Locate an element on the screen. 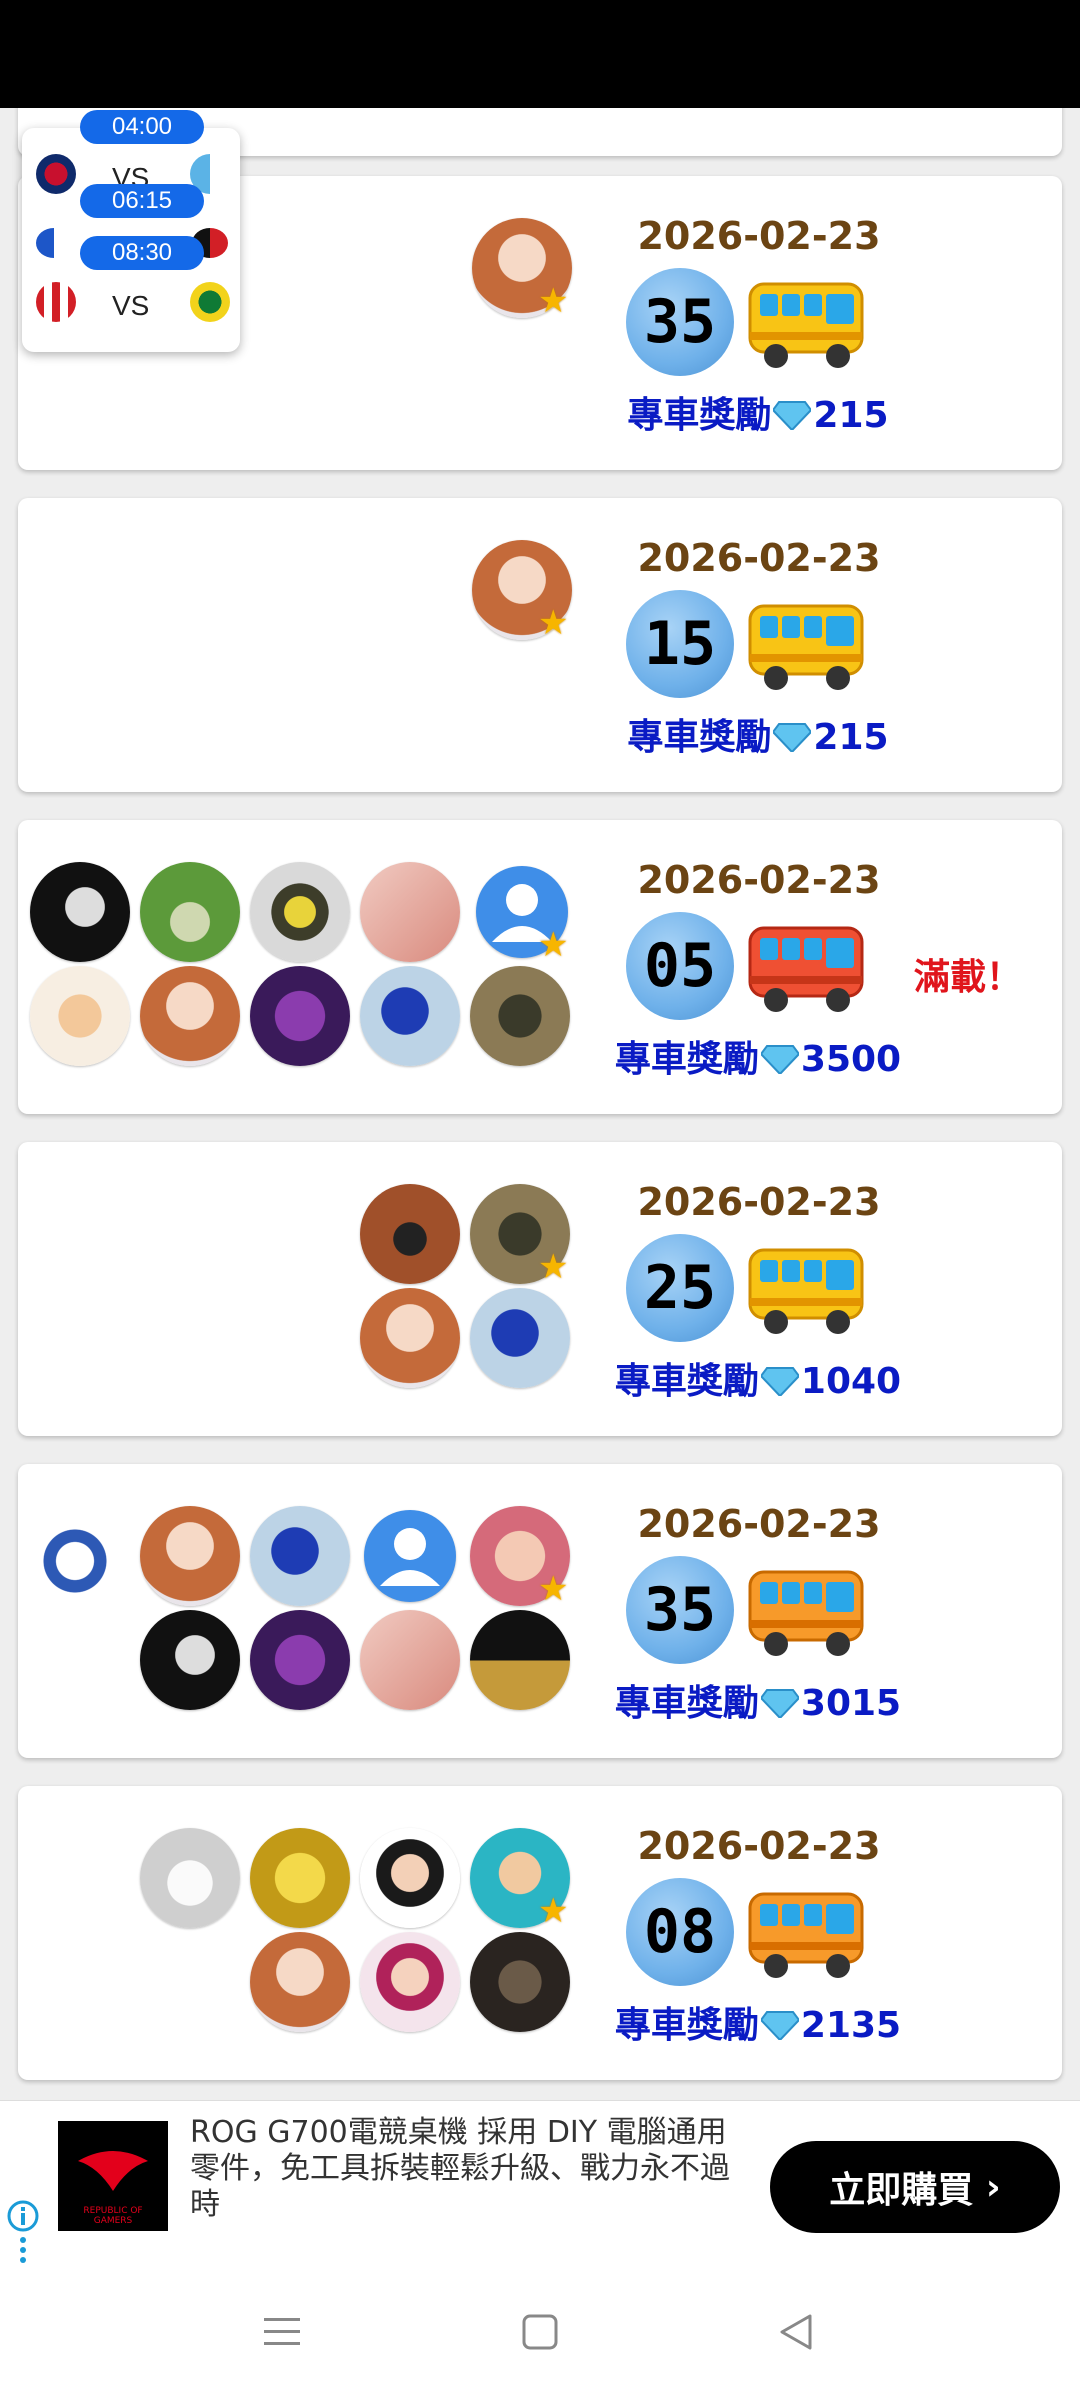 The image size is (1080, 2400). bus-card: ★ 2026-02-23 15 專車獎勵 215 is located at coordinates (540, 645).